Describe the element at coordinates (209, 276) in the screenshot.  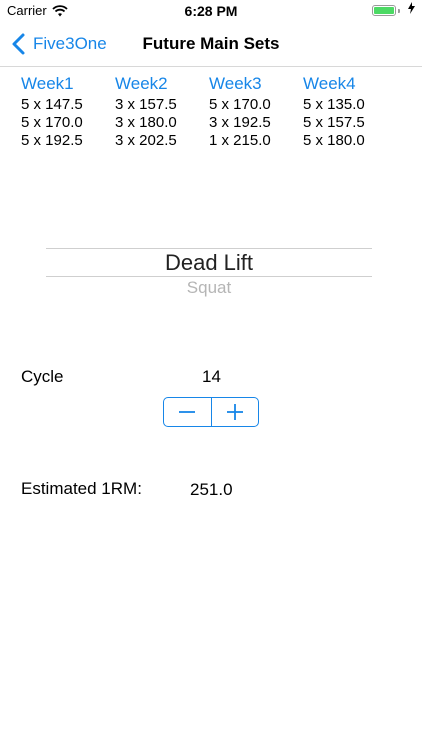
I see `picker-bottom-line` at that location.